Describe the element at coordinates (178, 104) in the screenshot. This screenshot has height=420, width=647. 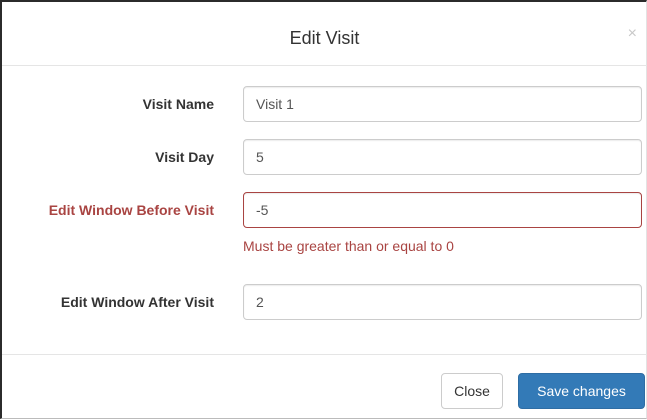
I see `visit-name-label: Visit Name` at that location.